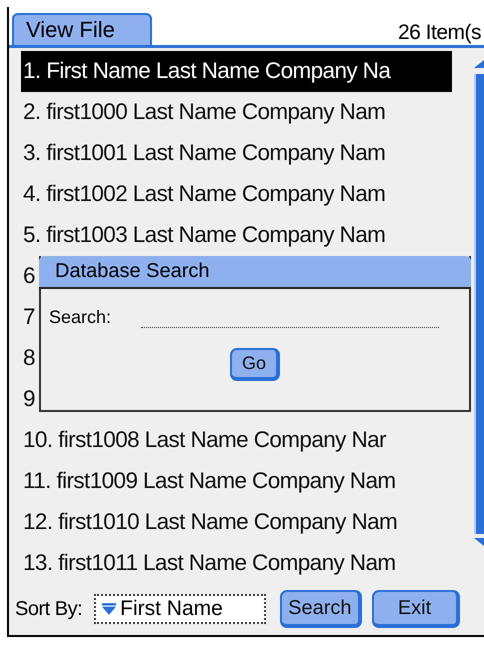 The width and height of the screenshot is (484, 645). What do you see at coordinates (479, 64) in the screenshot?
I see `scroll-up-icon` at bounding box center [479, 64].